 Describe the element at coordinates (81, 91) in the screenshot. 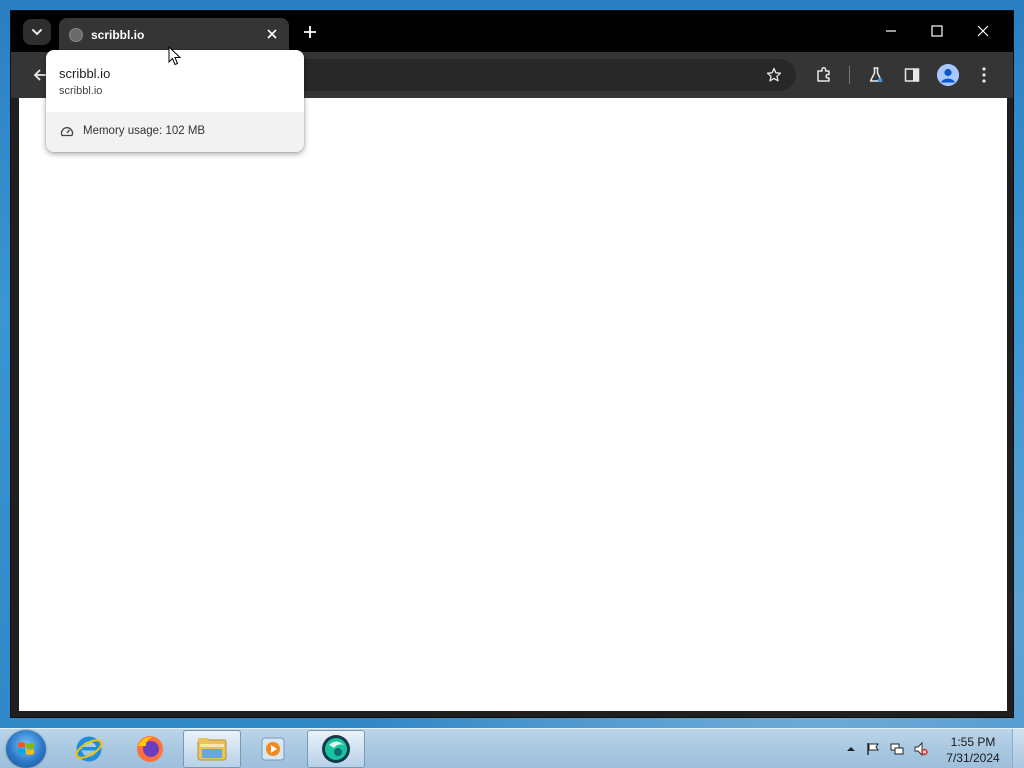

I see `hover-card-domain: scribbl.io` at that location.